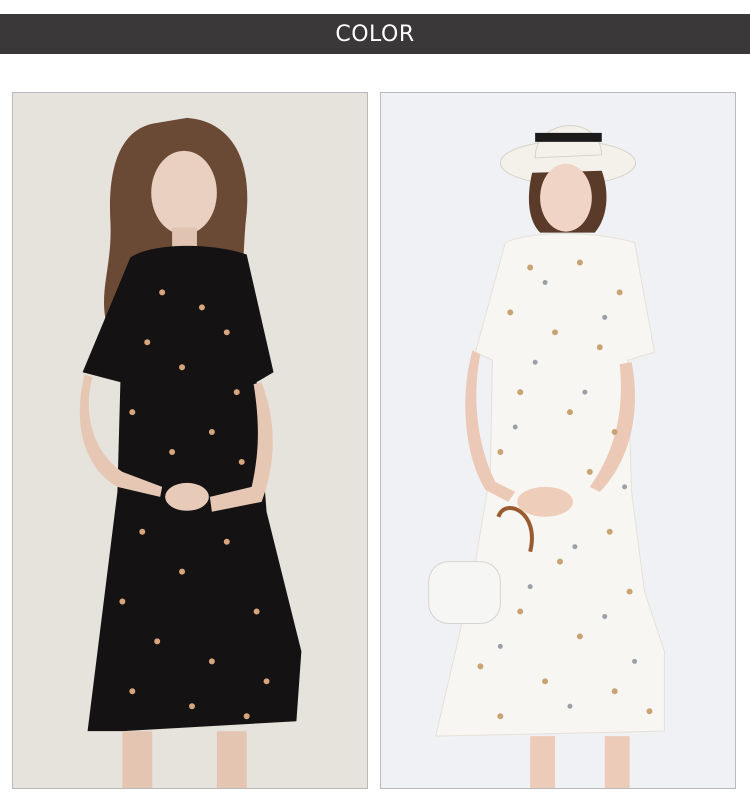 The height and width of the screenshot is (801, 750). I want to click on handbag, so click(464, 592).